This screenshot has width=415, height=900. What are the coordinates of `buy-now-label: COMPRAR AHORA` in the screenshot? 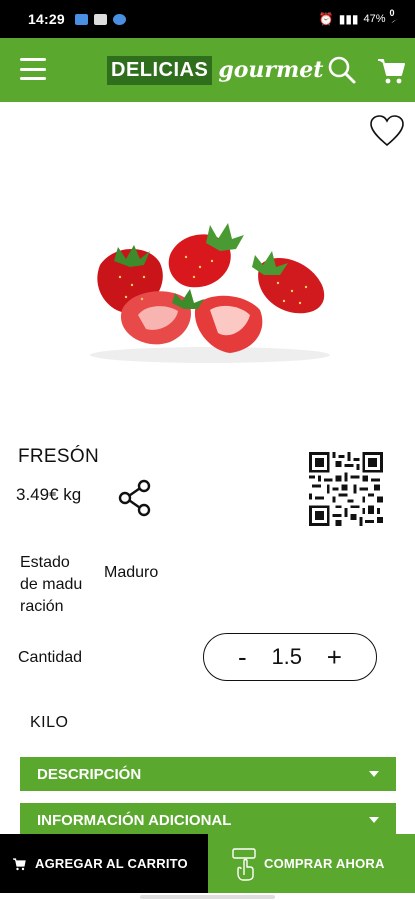 It's located at (324, 863).